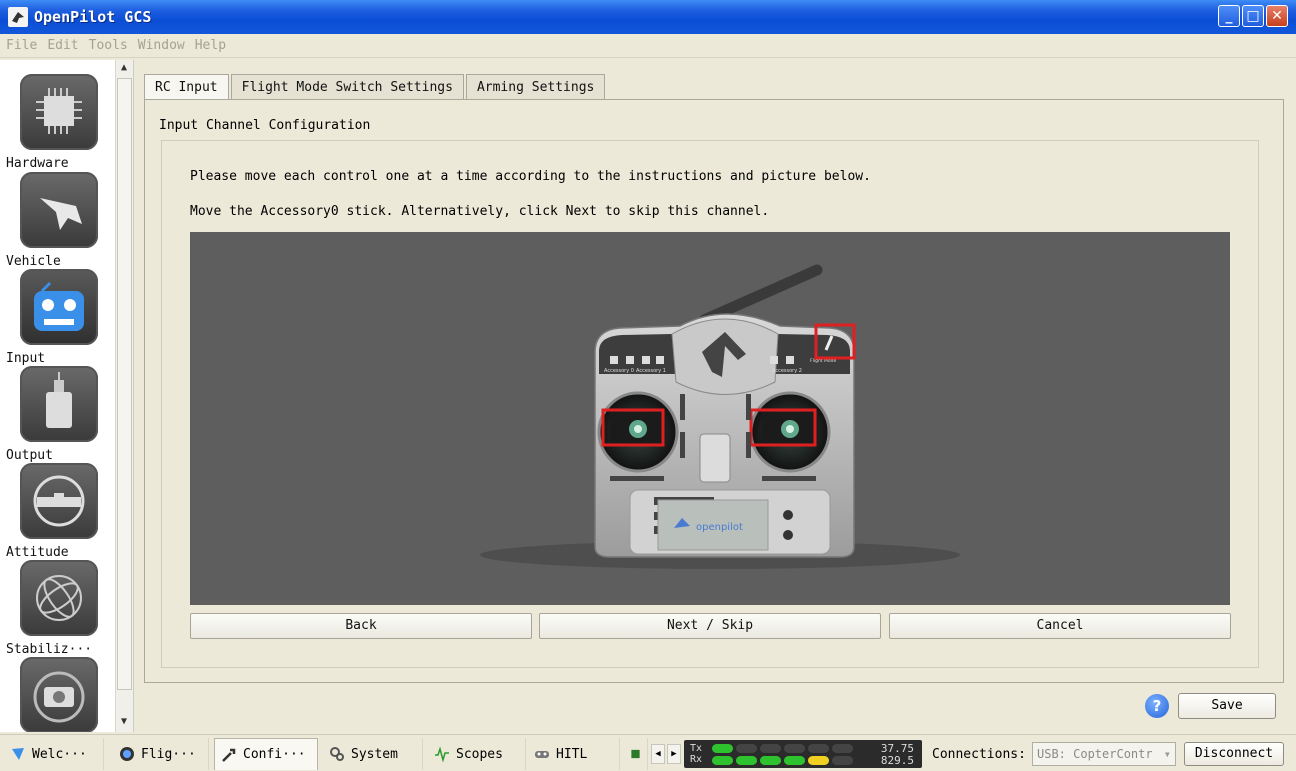  I want to click on sidebar-scrollbar: ▲ ▼, so click(124, 396).